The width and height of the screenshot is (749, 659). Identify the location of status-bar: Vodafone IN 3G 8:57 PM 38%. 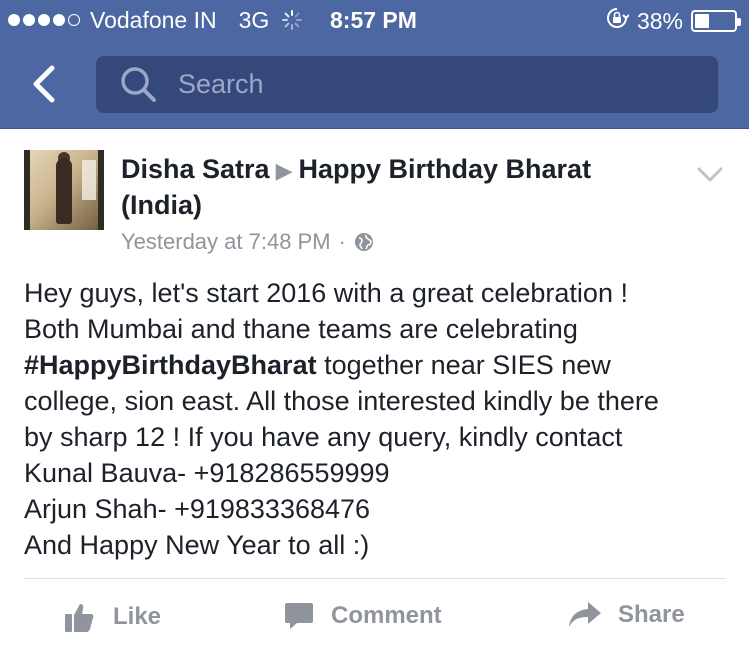
(374, 20).